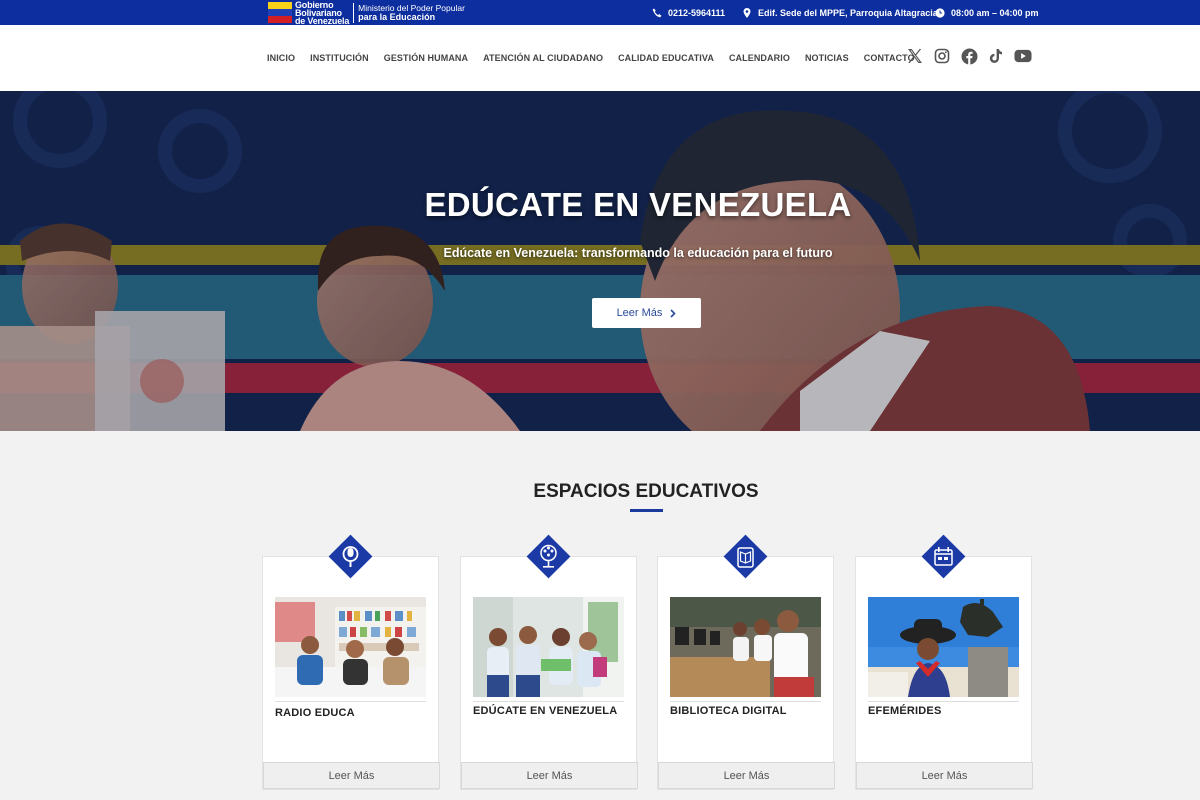 Image resolution: width=1200 pixels, height=800 pixels. I want to click on section-title: ESPACIOS EDUCATIVOS, so click(646, 491).